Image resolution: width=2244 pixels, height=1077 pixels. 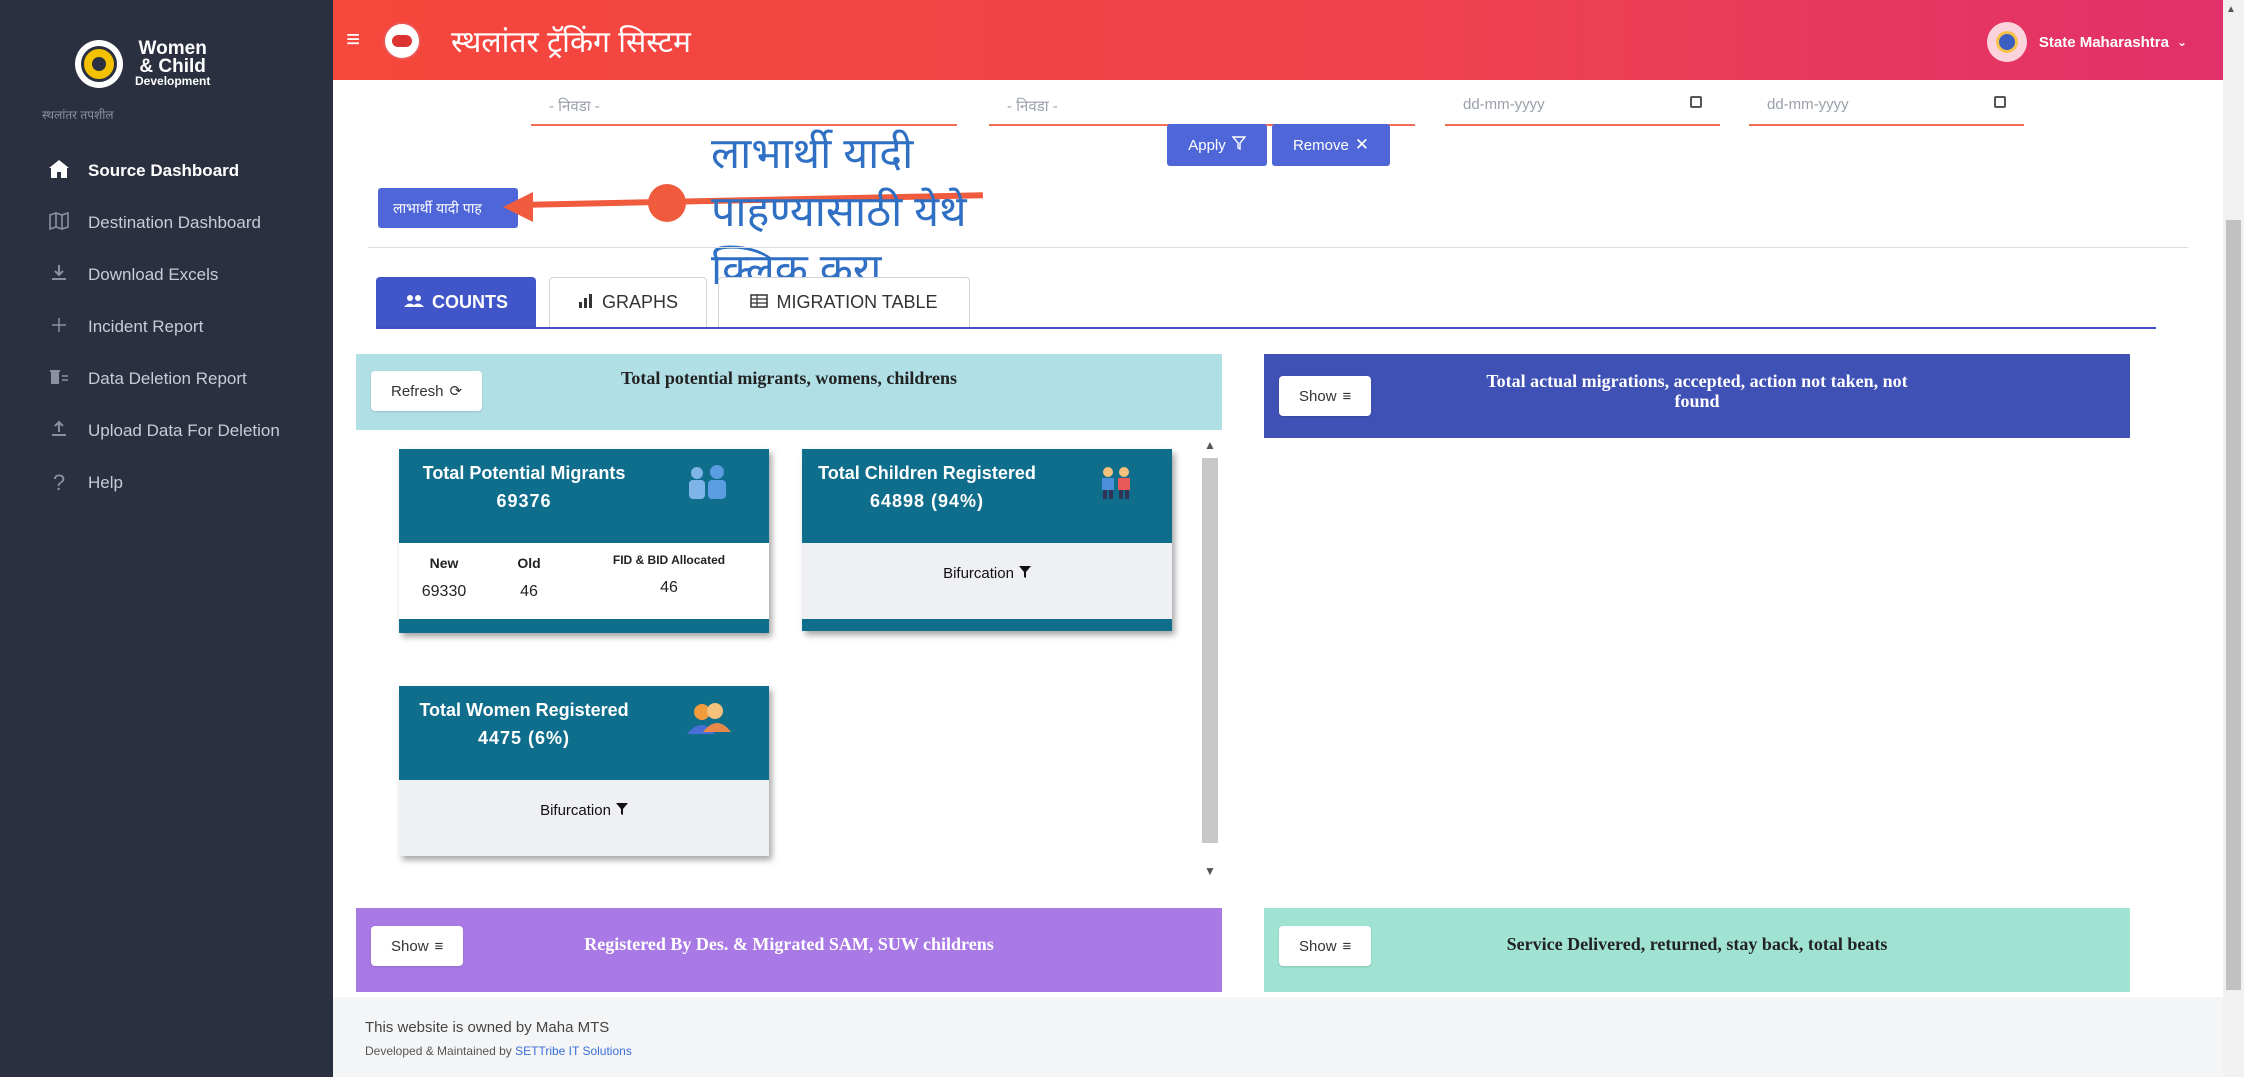 What do you see at coordinates (105, 482) in the screenshot?
I see `sidebar-item-label: Help` at bounding box center [105, 482].